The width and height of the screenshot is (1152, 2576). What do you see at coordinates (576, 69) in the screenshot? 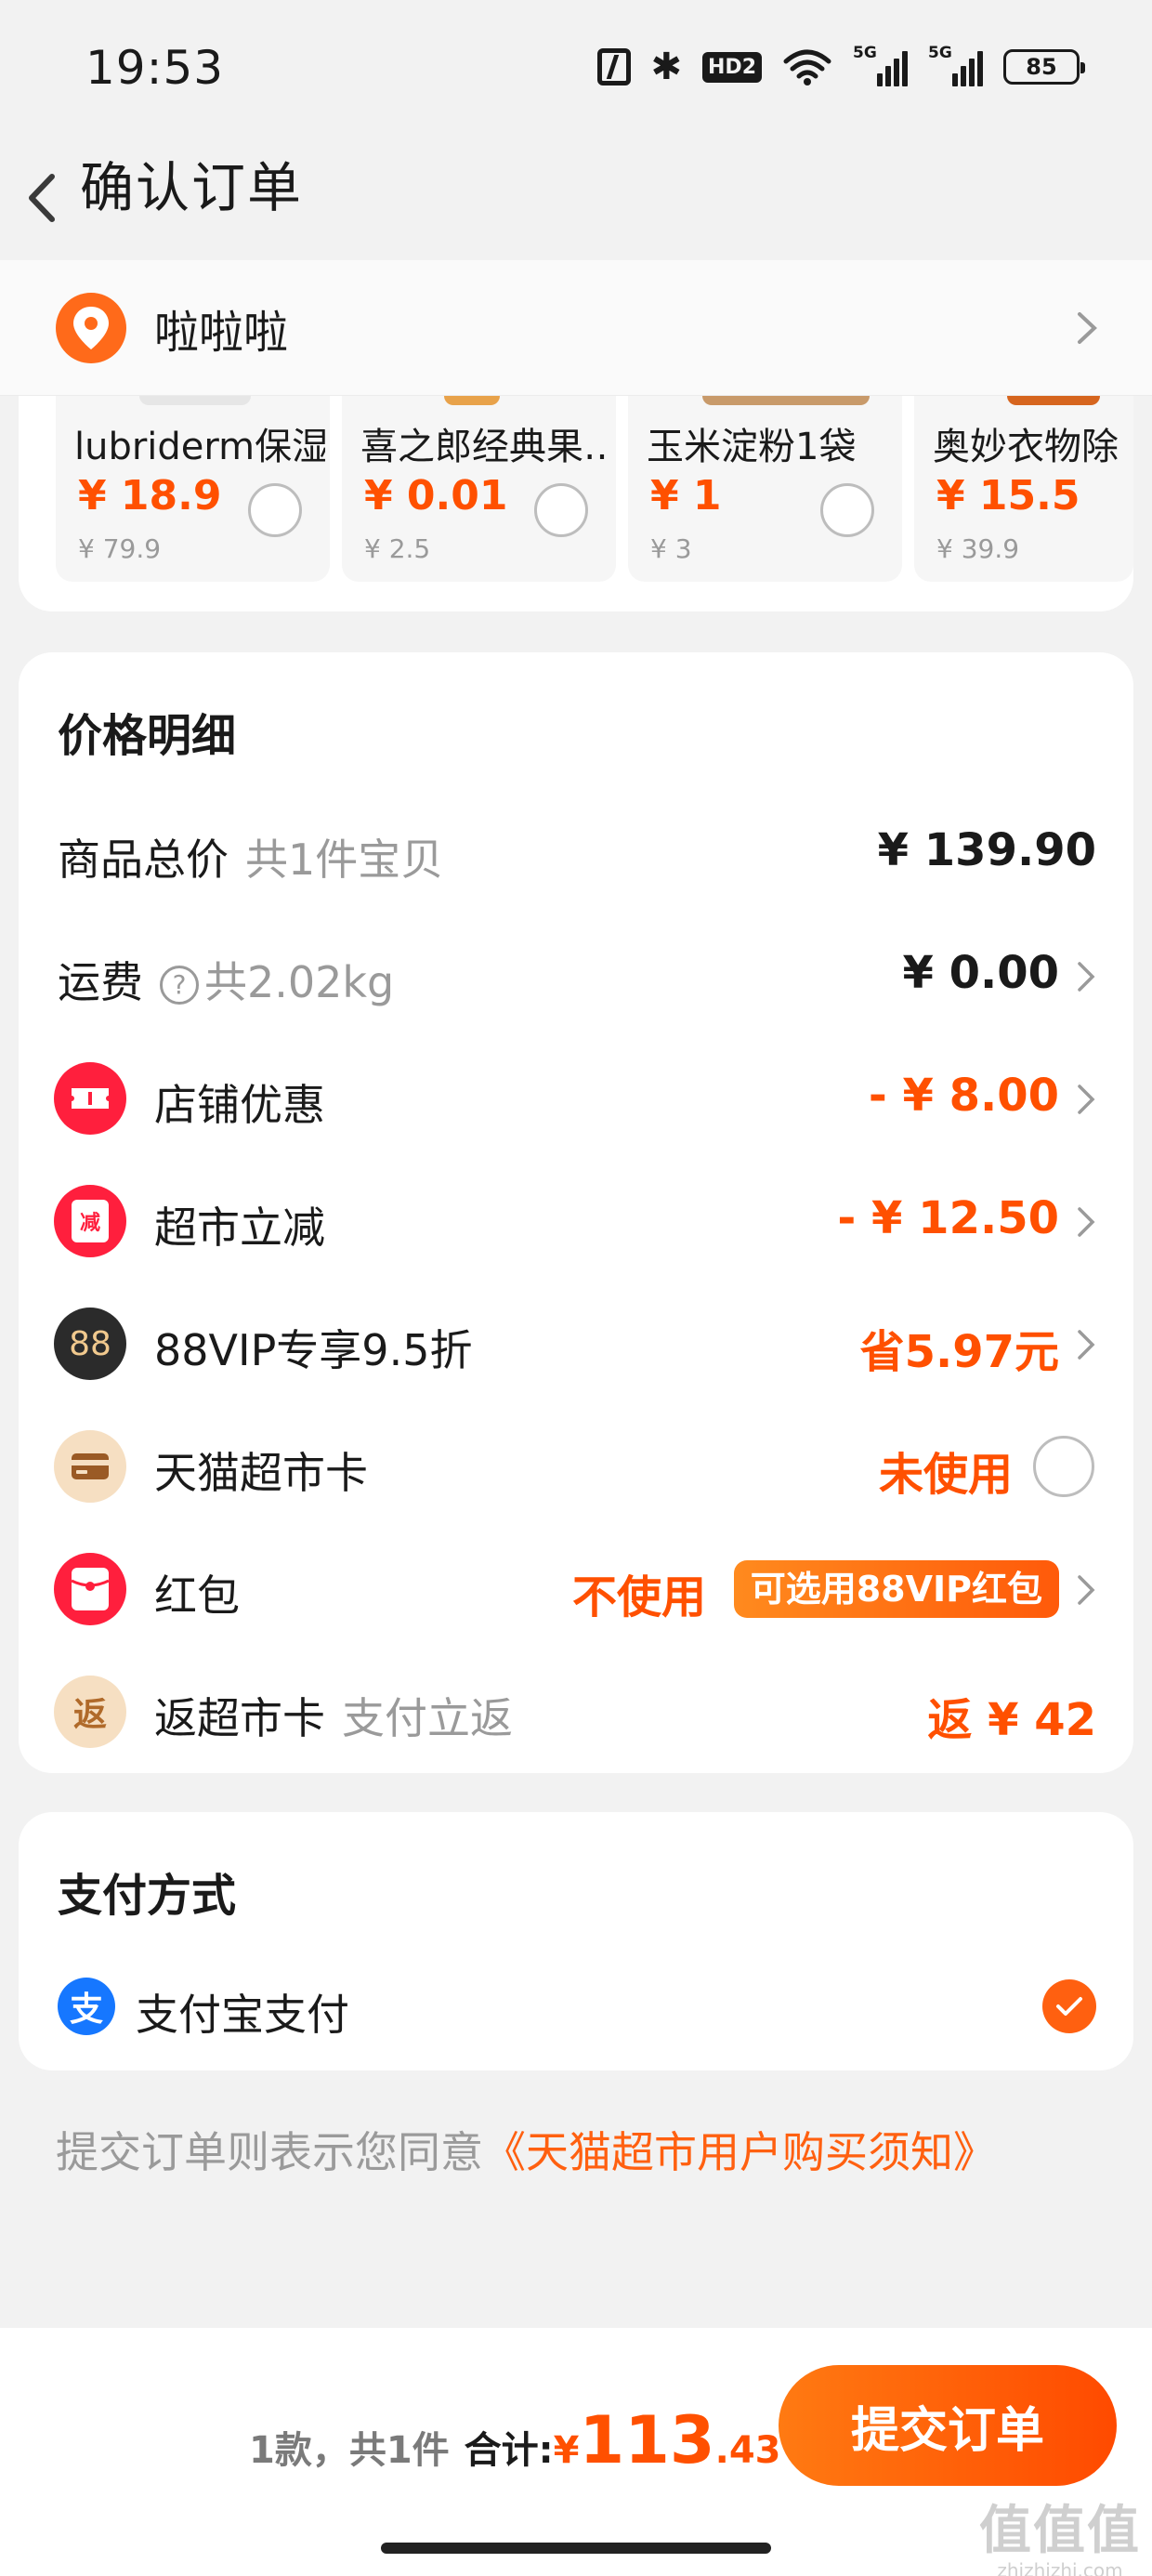
I see `status-bar: 19:53 ✱ HD2 5G 5G 85` at bounding box center [576, 69].